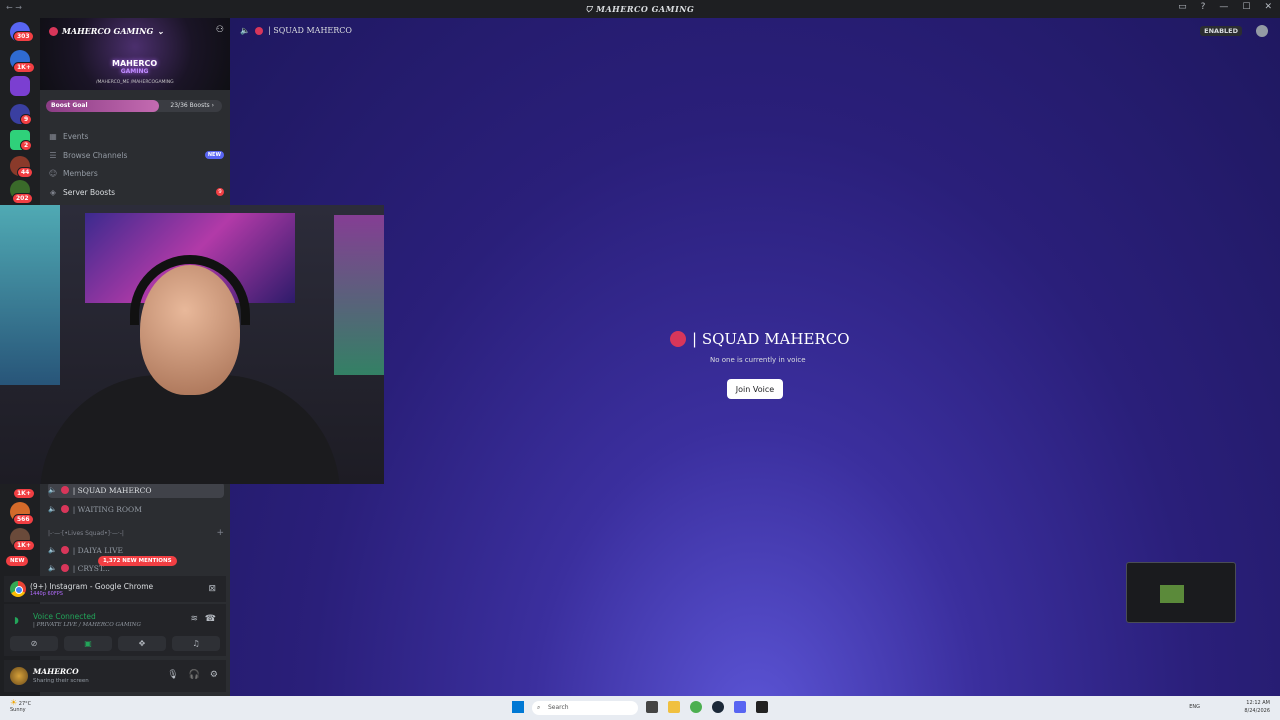 The width and height of the screenshot is (1280, 720). What do you see at coordinates (26, 145) in the screenshot?
I see `guild-badge: 2` at bounding box center [26, 145].